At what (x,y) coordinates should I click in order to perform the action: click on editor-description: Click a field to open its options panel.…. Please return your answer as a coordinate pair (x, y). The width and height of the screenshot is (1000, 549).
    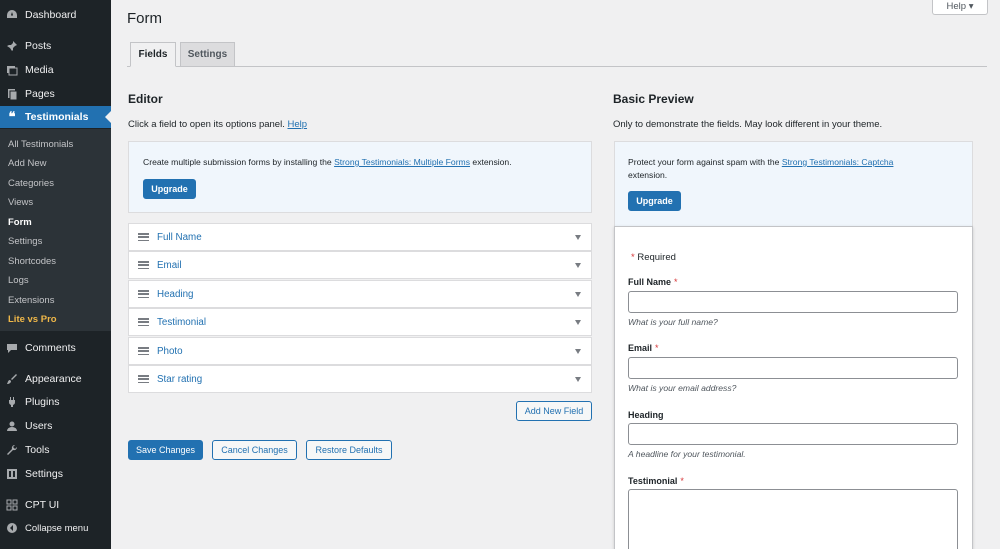
    Looking at the image, I should click on (217, 124).